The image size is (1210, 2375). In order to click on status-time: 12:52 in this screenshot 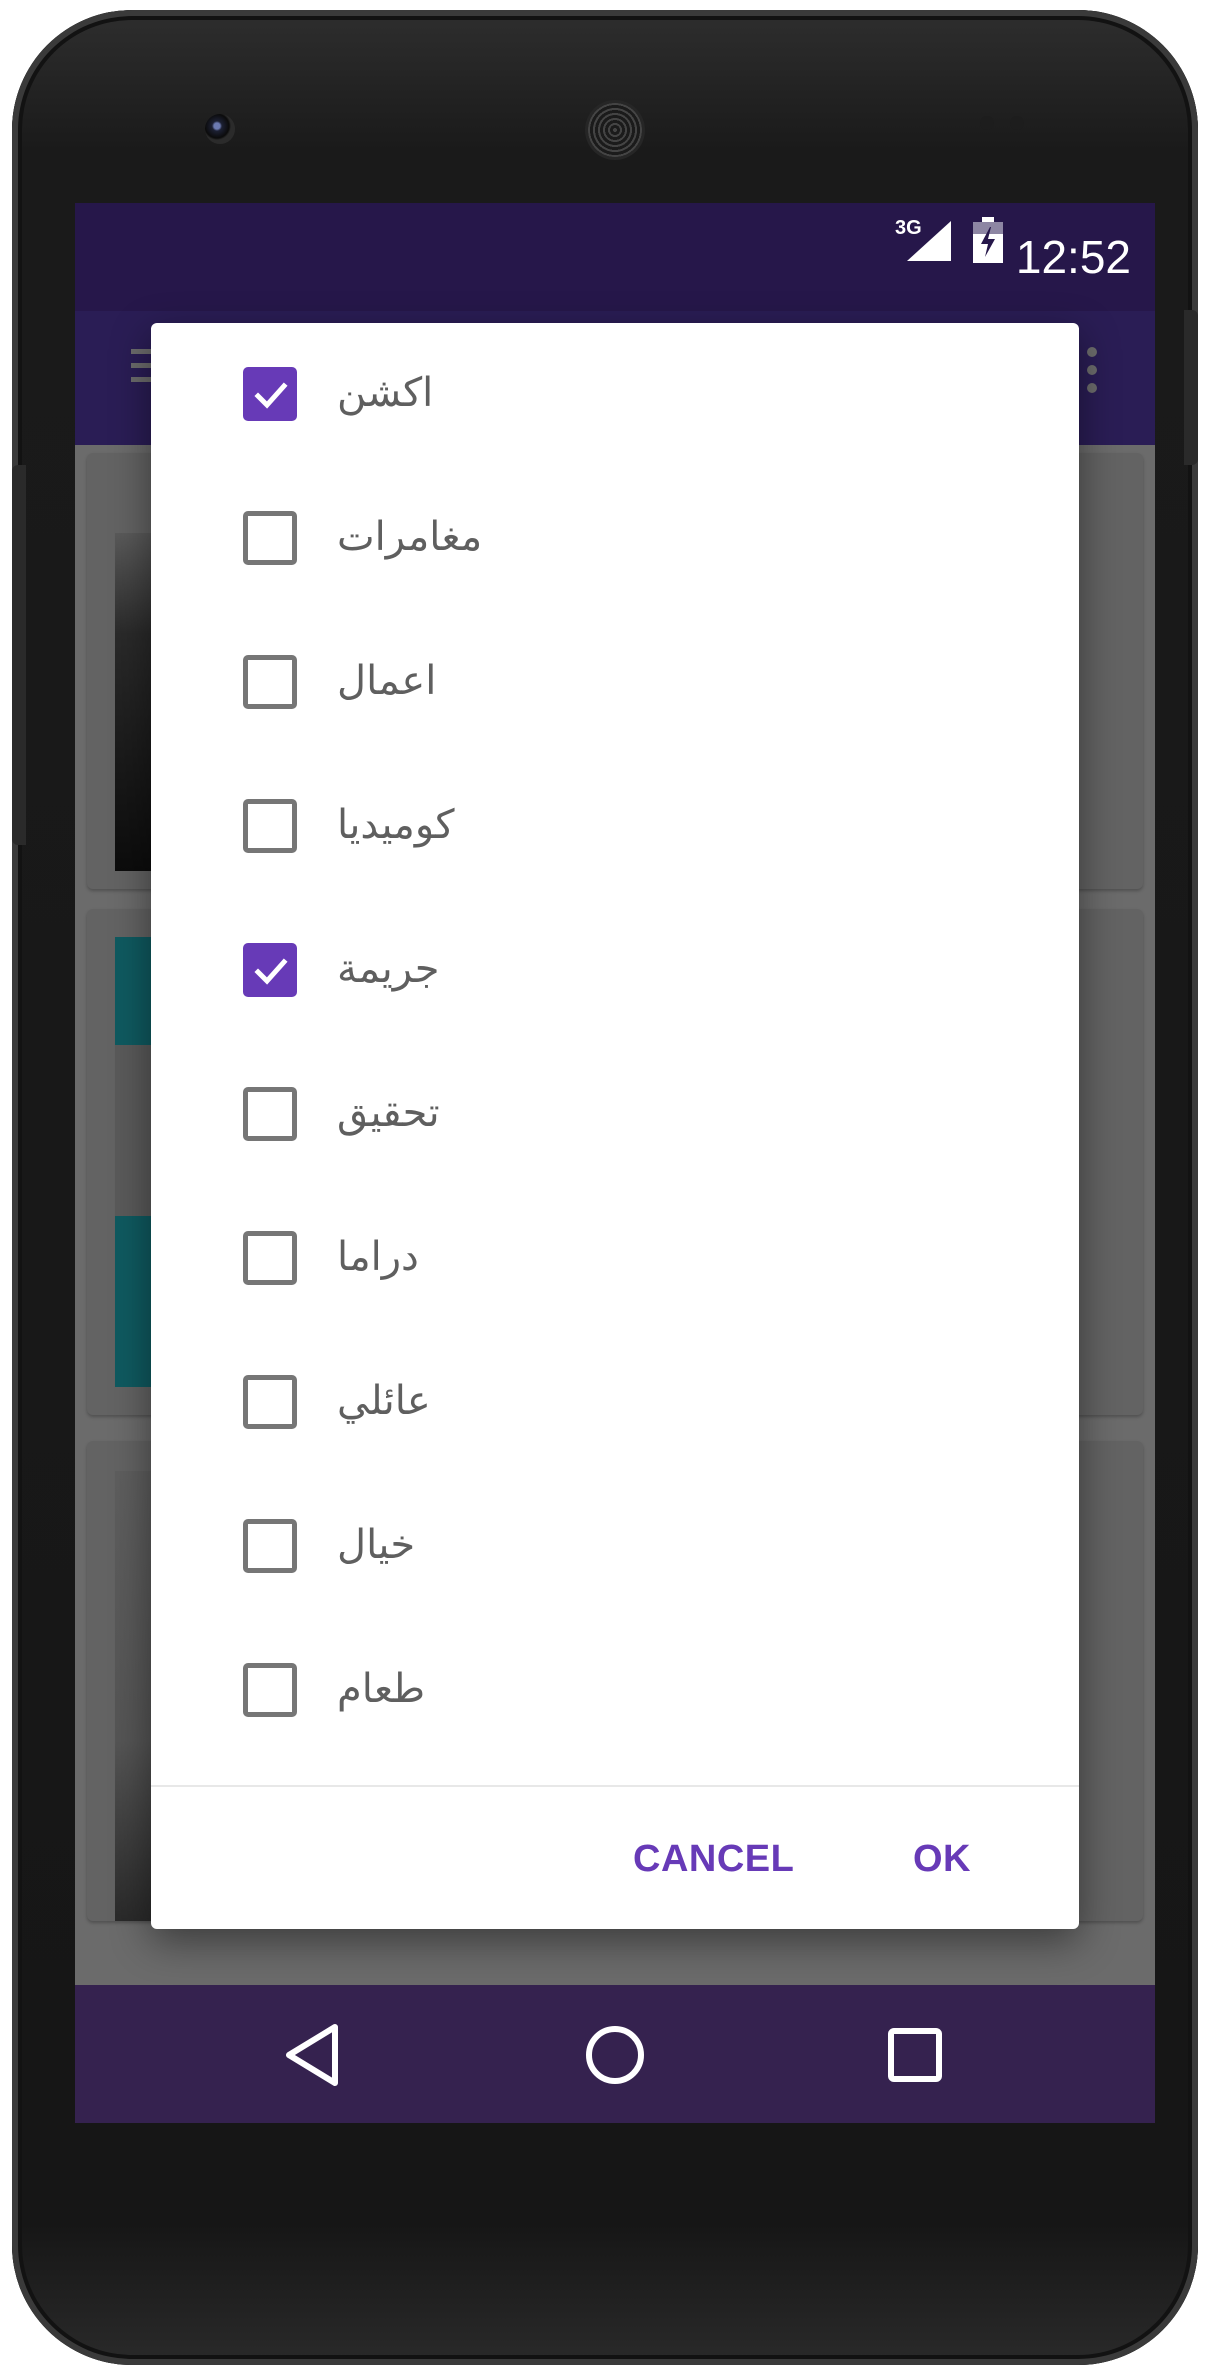, I will do `click(1073, 257)`.